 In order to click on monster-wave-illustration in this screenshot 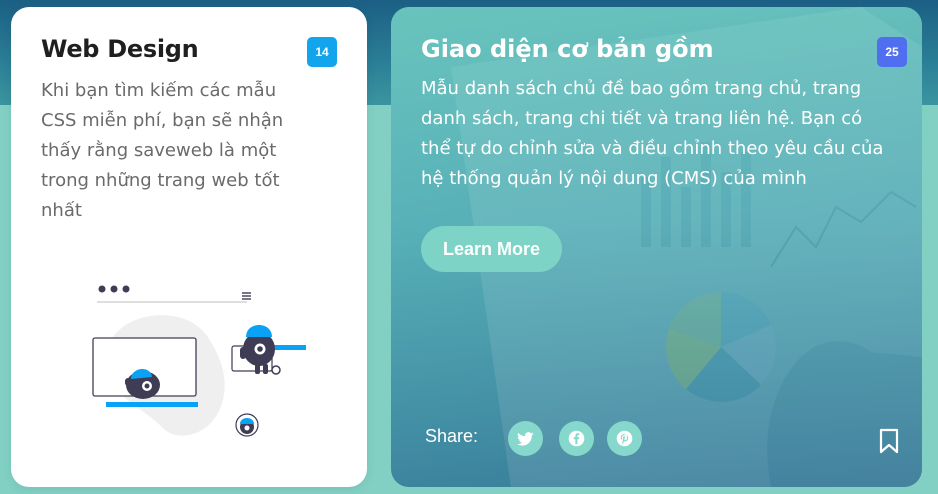, I will do `click(199, 361)`.